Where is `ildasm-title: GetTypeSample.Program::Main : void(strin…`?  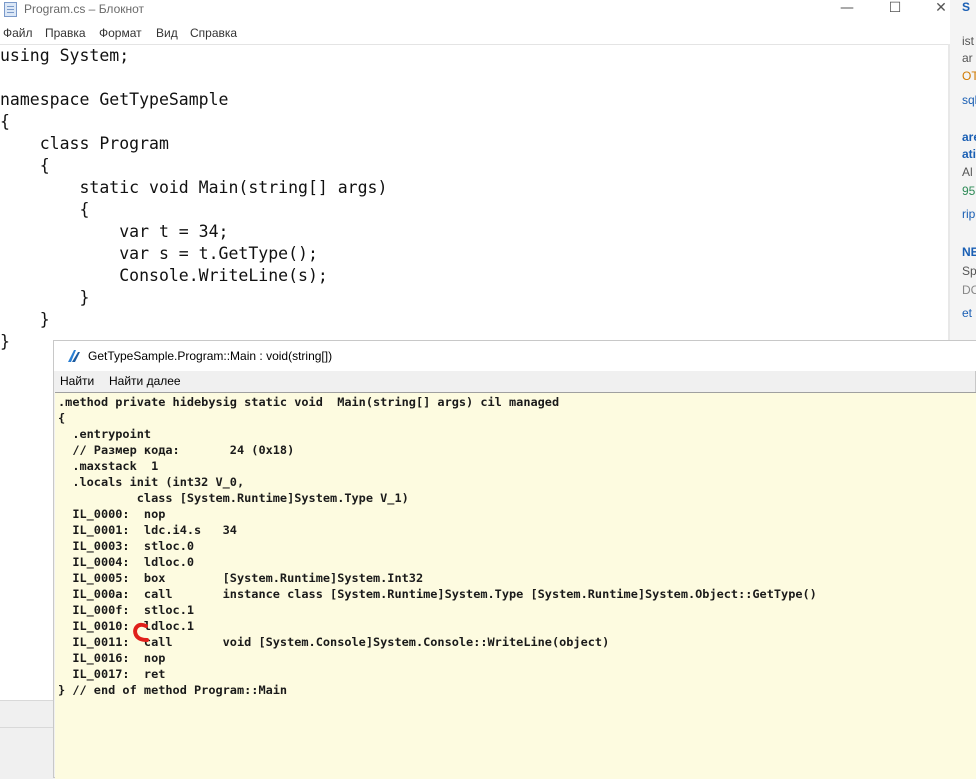
ildasm-title: GetTypeSample.Program::Main : void(strin… is located at coordinates (210, 356).